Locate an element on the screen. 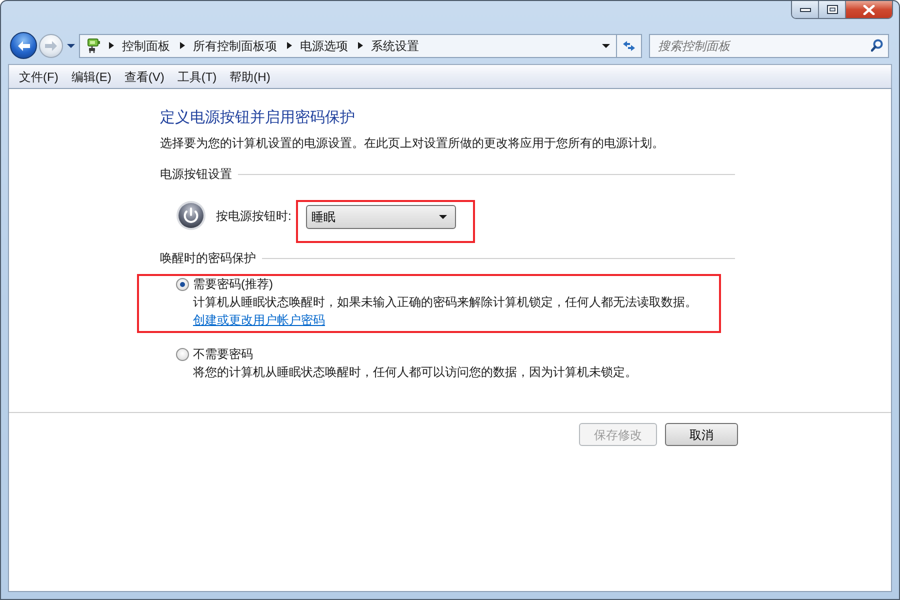 This screenshot has height=600, width=900. power-icon is located at coordinates (191, 215).